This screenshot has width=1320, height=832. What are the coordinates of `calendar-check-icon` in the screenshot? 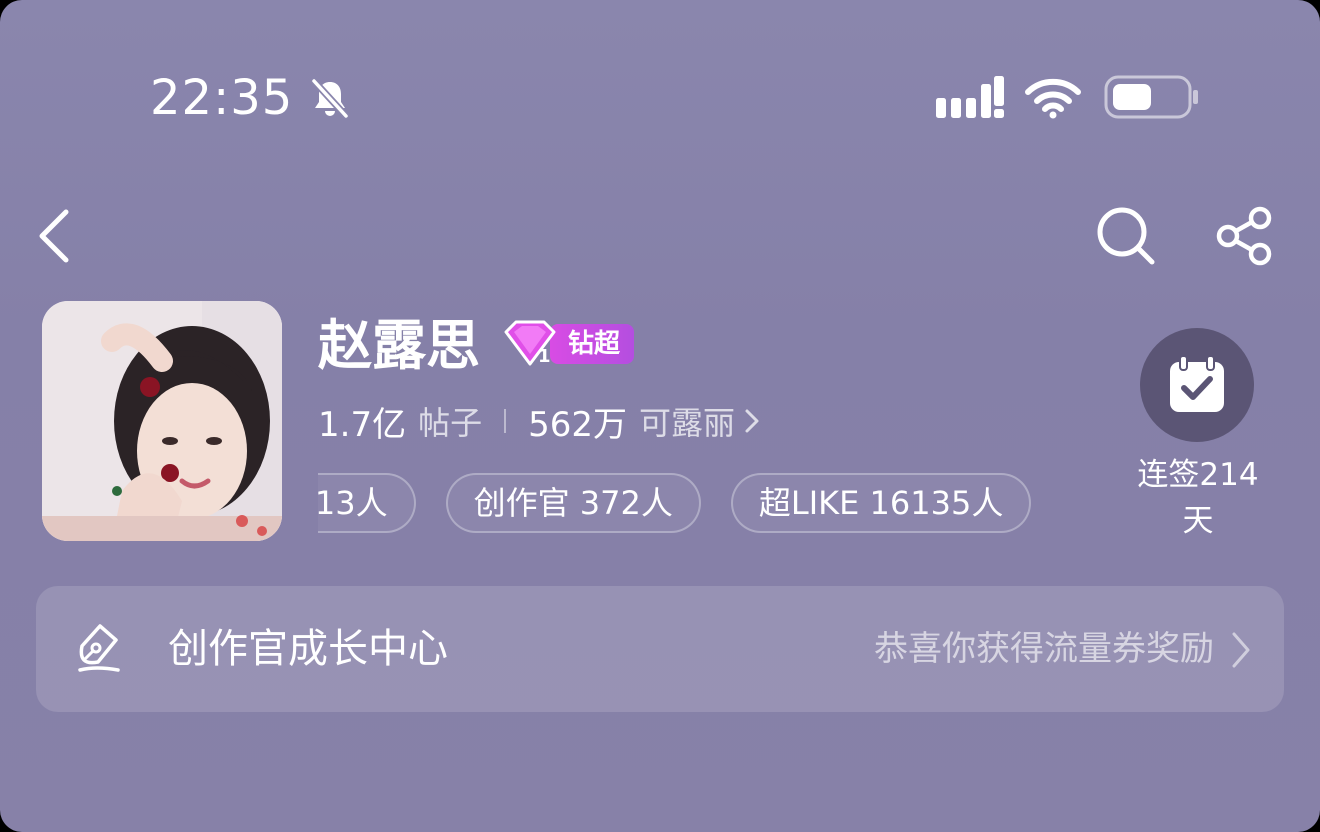 It's located at (1197, 383).